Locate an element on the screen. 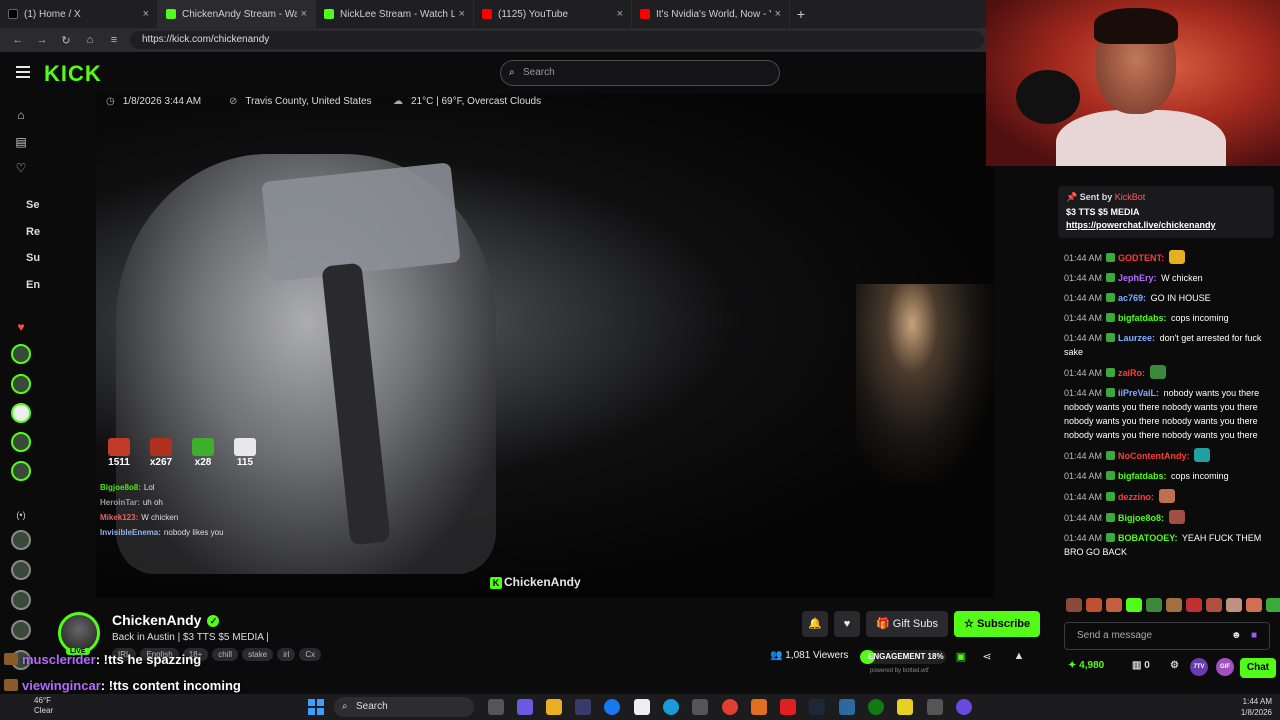 The height and width of the screenshot is (720, 1280). chat-username: NoContentAndy: is located at coordinates (1154, 456).